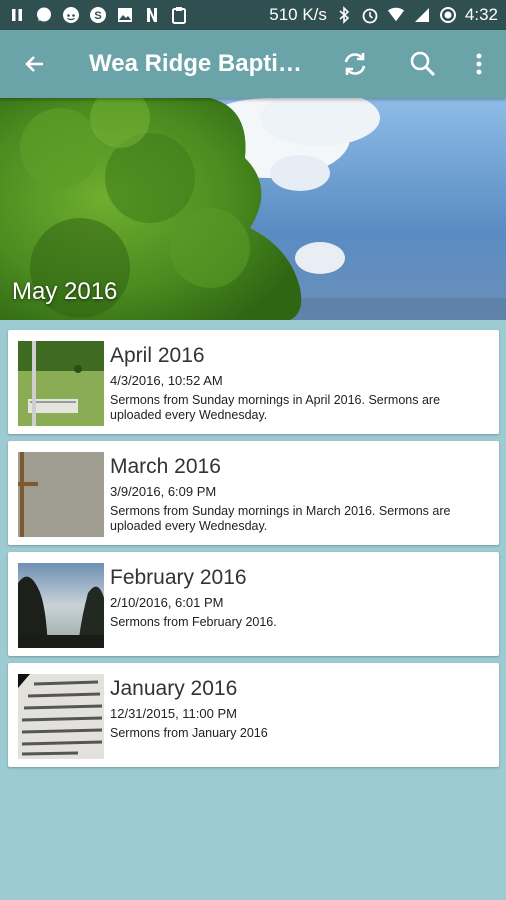  I want to click on overflow-menu-icon, so click(479, 64).